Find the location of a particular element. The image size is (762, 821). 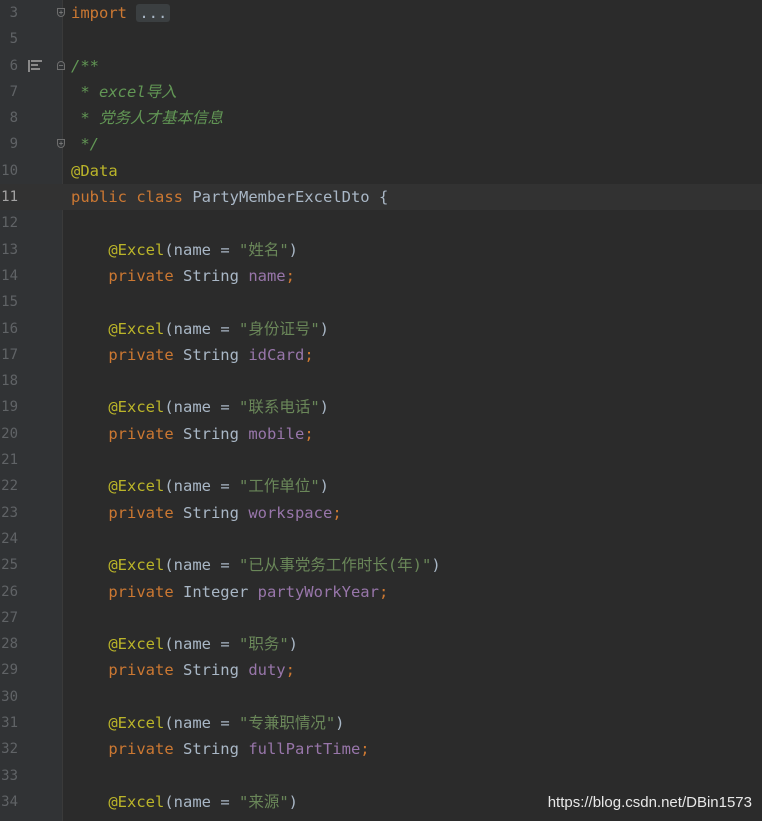

code-line: 27 is located at coordinates (381, 618).